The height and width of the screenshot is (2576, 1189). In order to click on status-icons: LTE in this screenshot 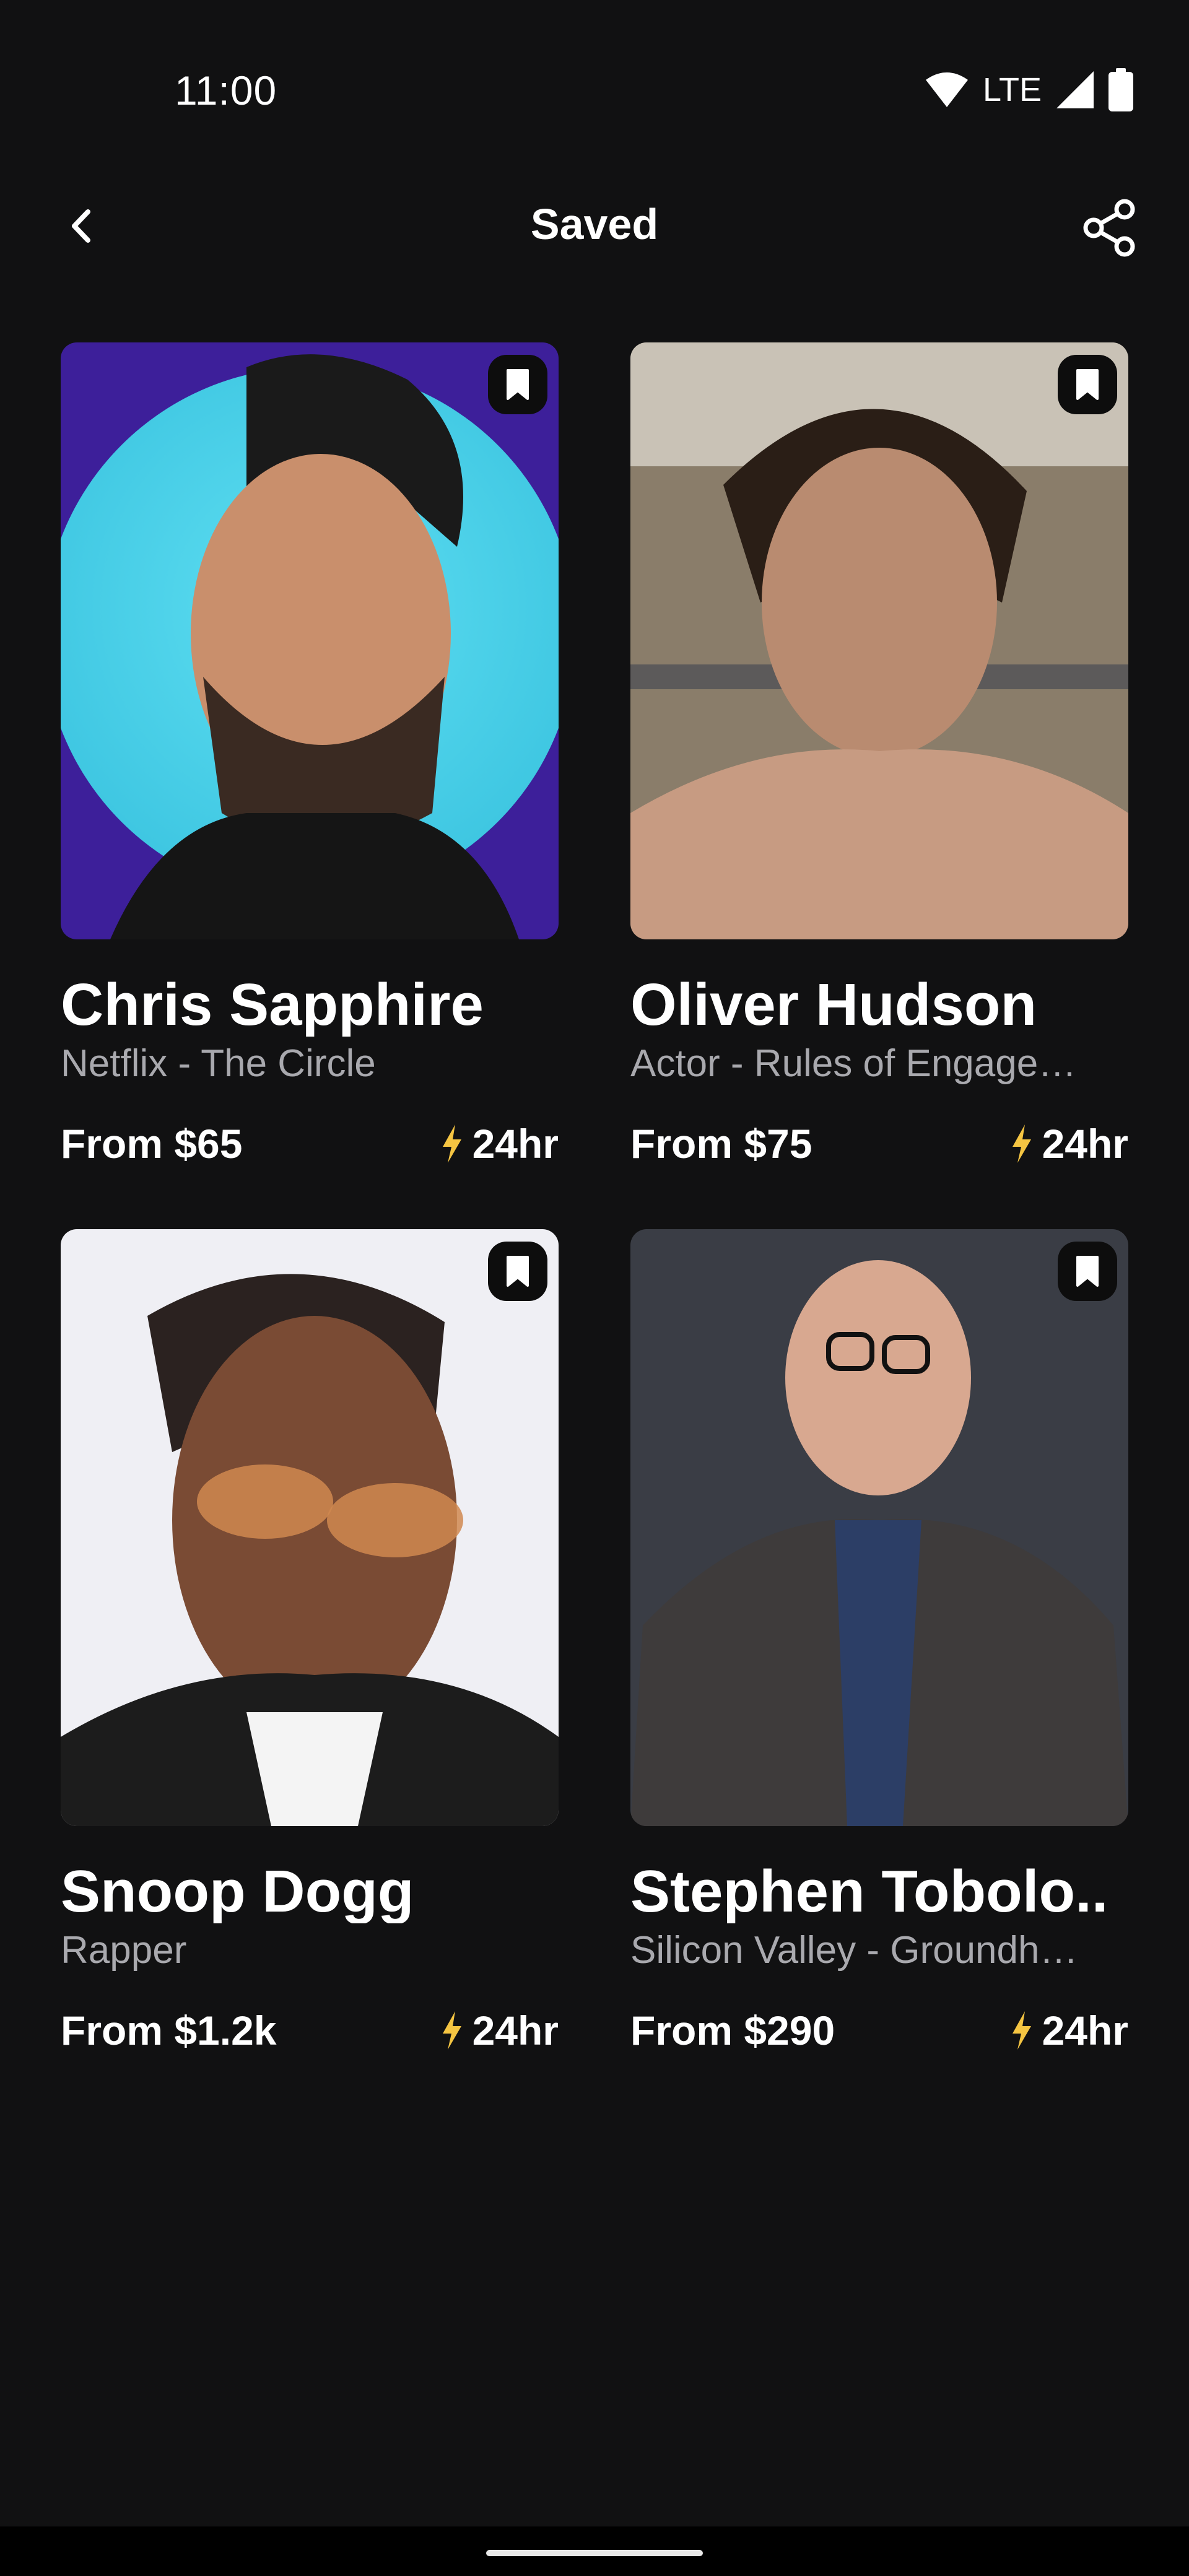, I will do `click(1029, 89)`.